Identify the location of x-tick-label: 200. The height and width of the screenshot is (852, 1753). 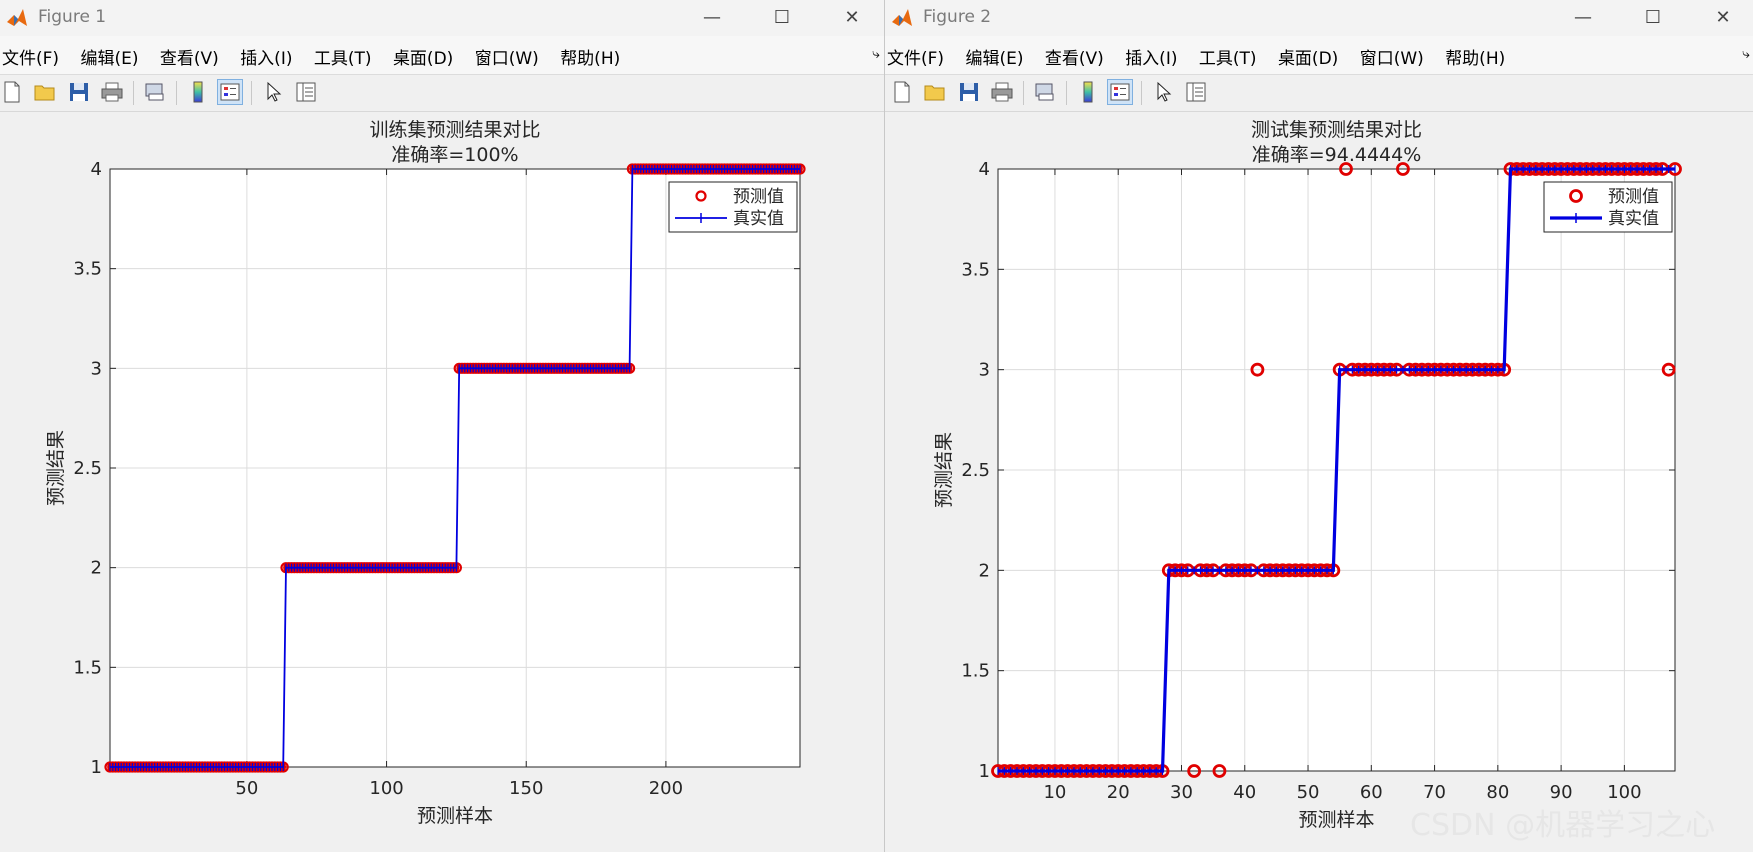
(666, 788).